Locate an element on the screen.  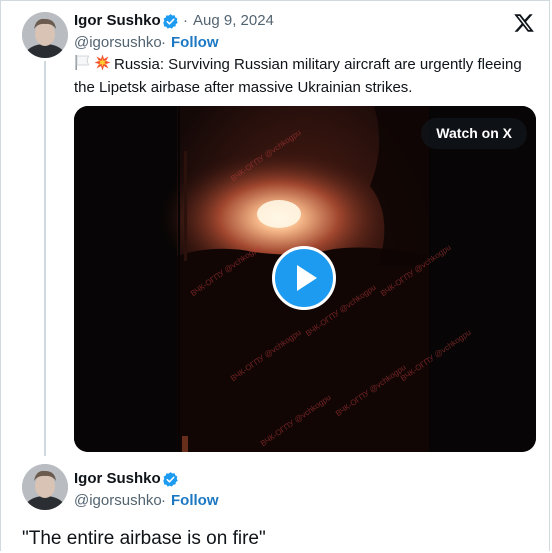
thread-connector-line is located at coordinates (45, 258).